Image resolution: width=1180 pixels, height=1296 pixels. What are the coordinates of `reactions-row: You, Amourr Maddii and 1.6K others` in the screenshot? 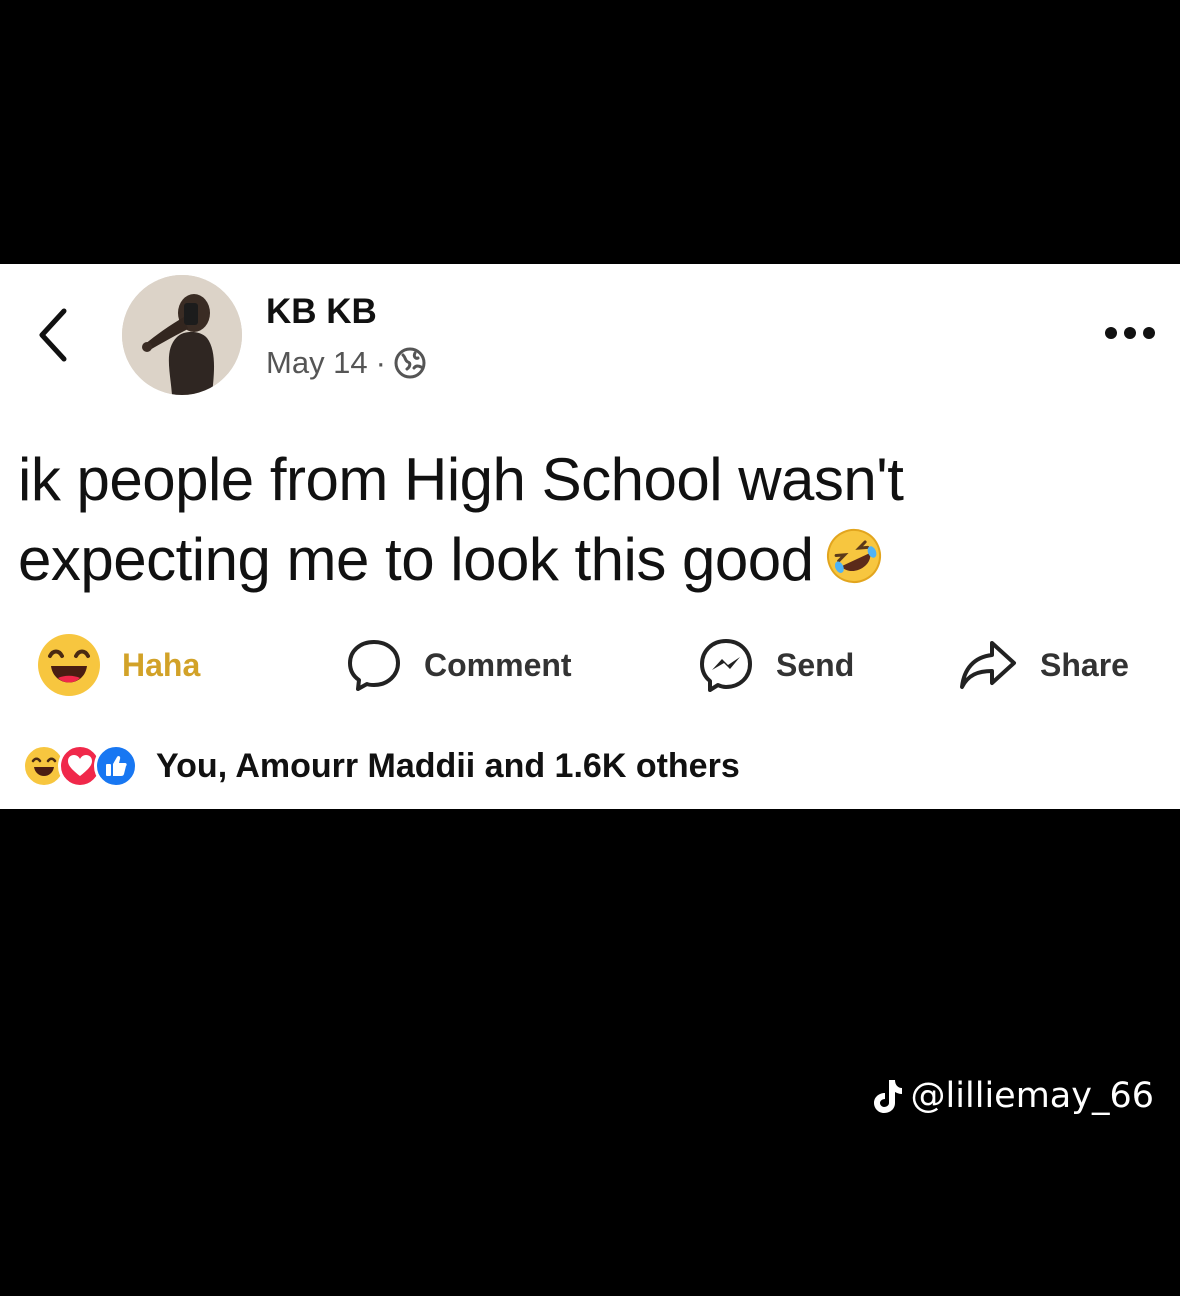 It's located at (381, 766).